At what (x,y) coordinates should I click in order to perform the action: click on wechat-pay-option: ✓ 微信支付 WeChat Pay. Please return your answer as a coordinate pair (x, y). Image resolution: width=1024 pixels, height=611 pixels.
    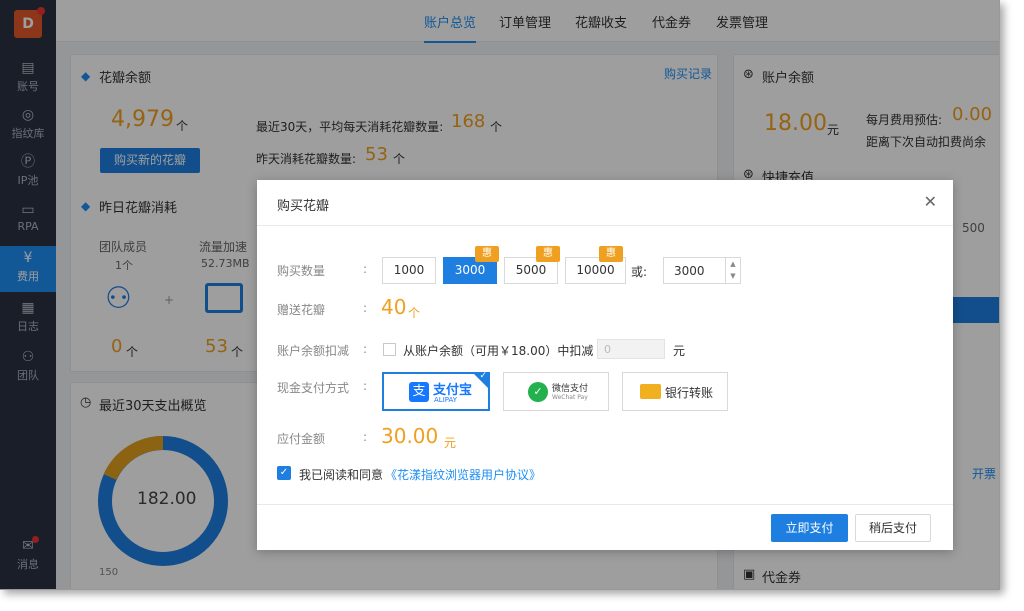
    Looking at the image, I should click on (556, 391).